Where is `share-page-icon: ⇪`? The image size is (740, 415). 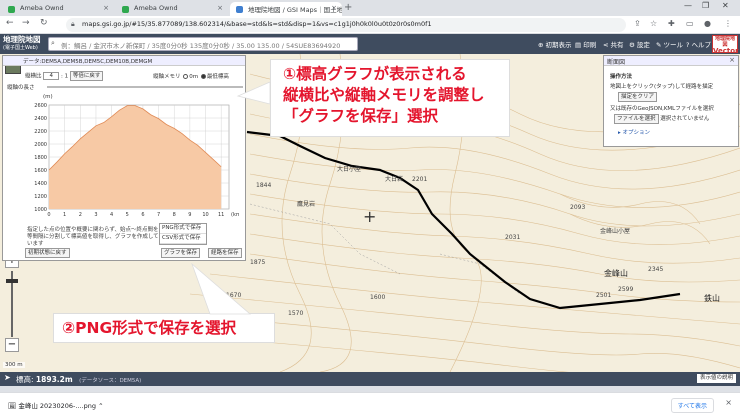
share-page-icon: ⇪ is located at coordinates (637, 23).